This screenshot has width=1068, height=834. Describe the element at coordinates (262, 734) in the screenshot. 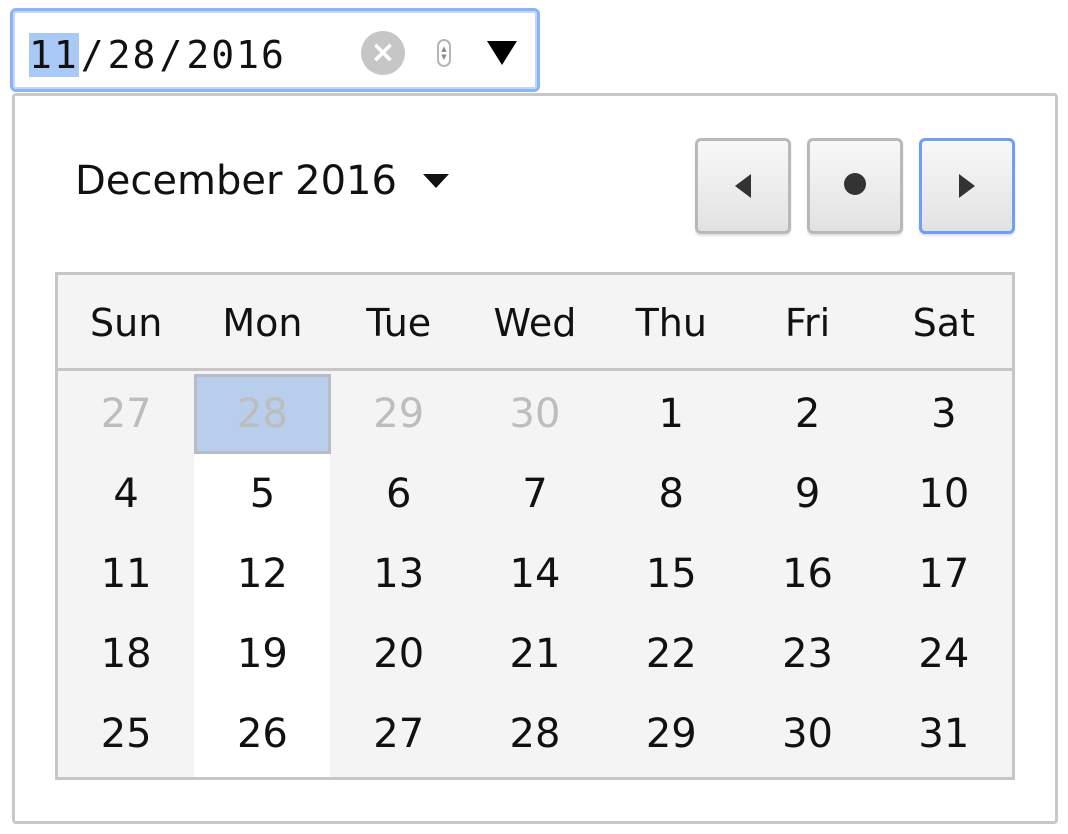

I see `day-cell: 26` at that location.